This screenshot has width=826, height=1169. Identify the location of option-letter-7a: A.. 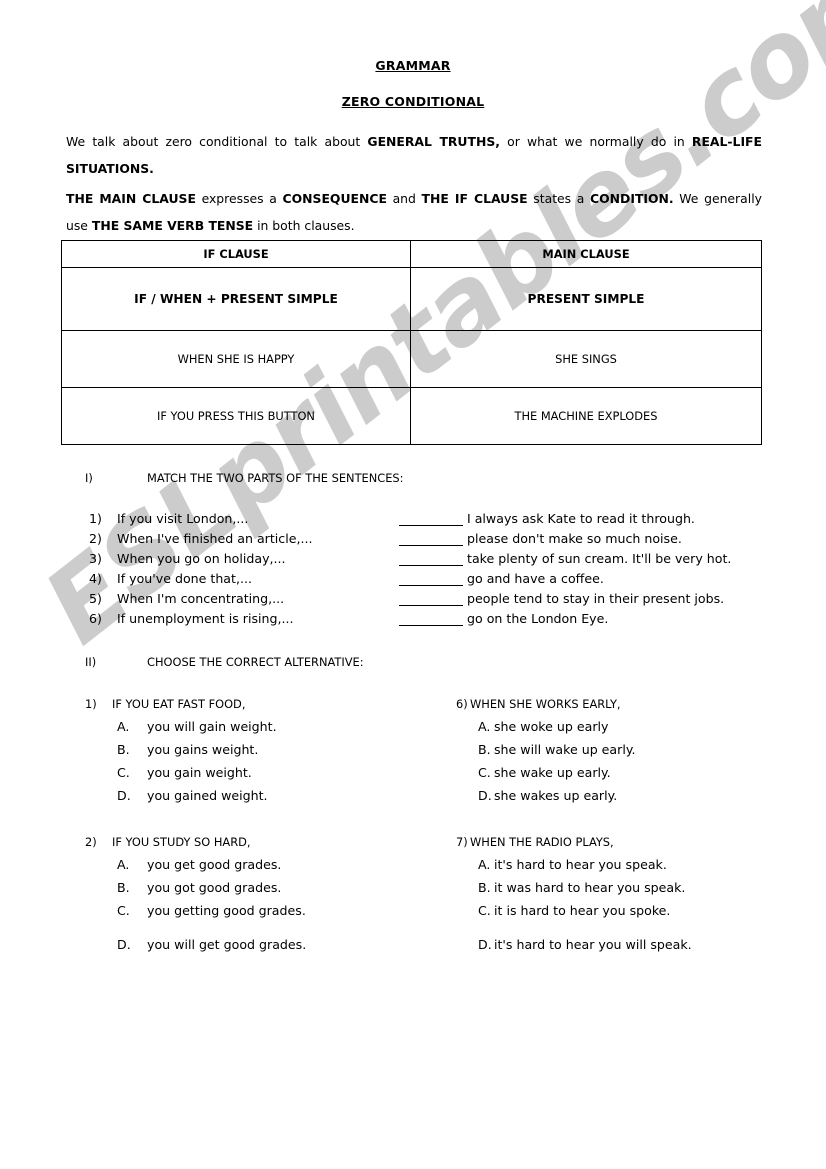
(484, 864).